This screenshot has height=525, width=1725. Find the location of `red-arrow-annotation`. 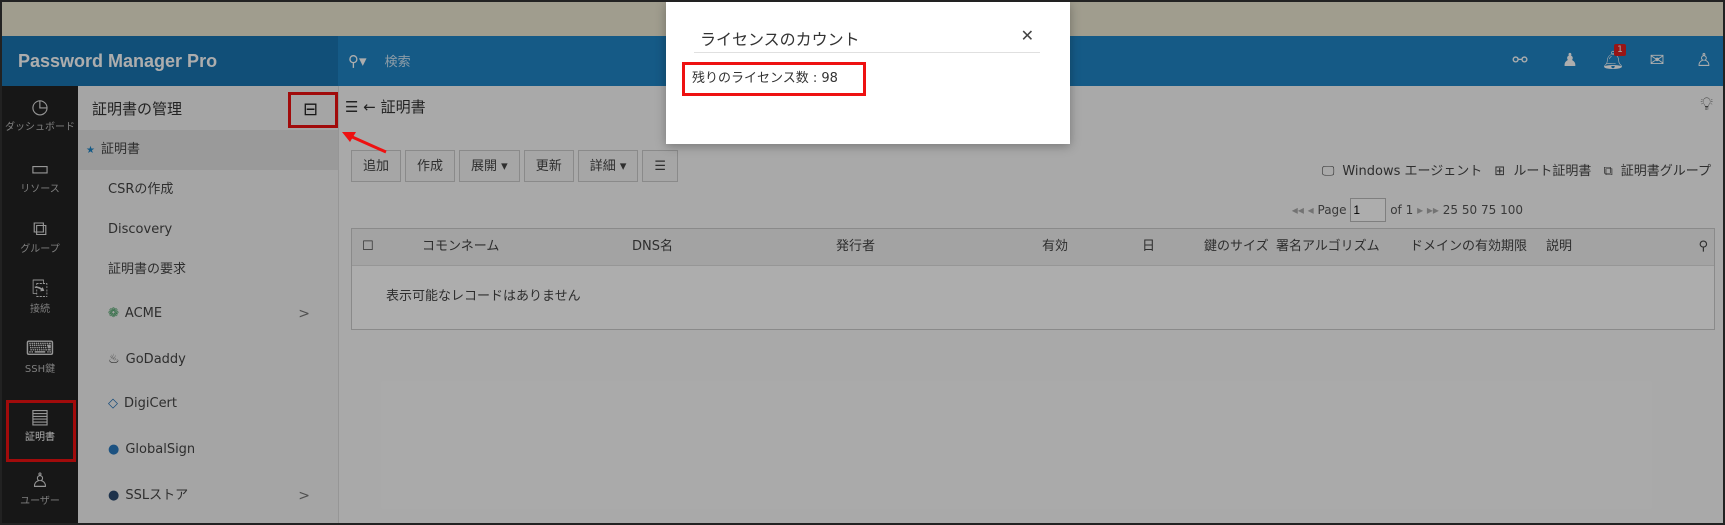

red-arrow-annotation is located at coordinates (364, 143).